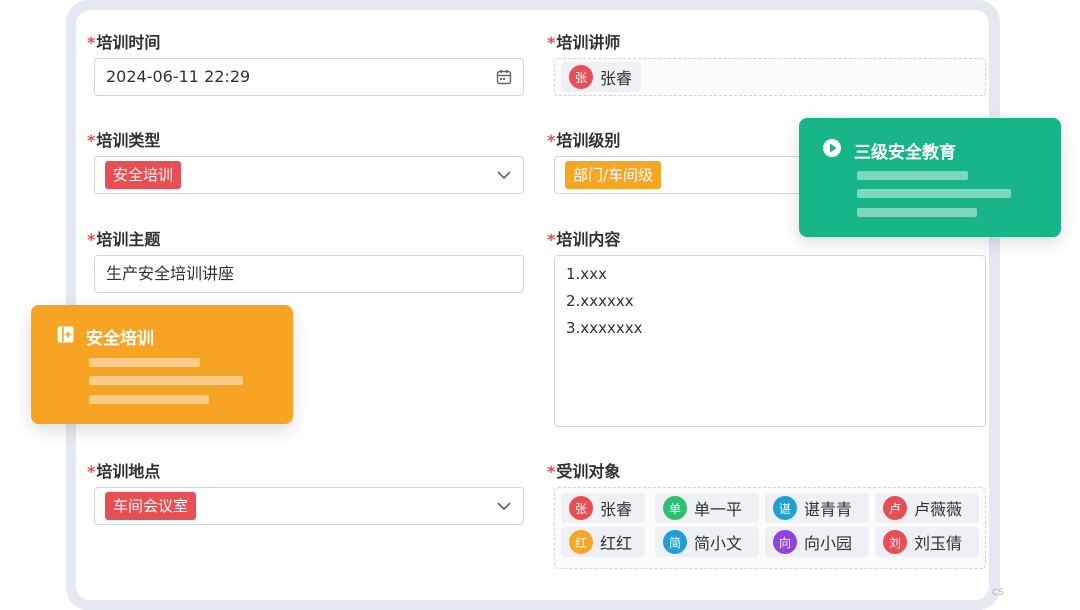 This screenshot has width=1080, height=610. I want to click on content-label: *培训内容, so click(584, 239).